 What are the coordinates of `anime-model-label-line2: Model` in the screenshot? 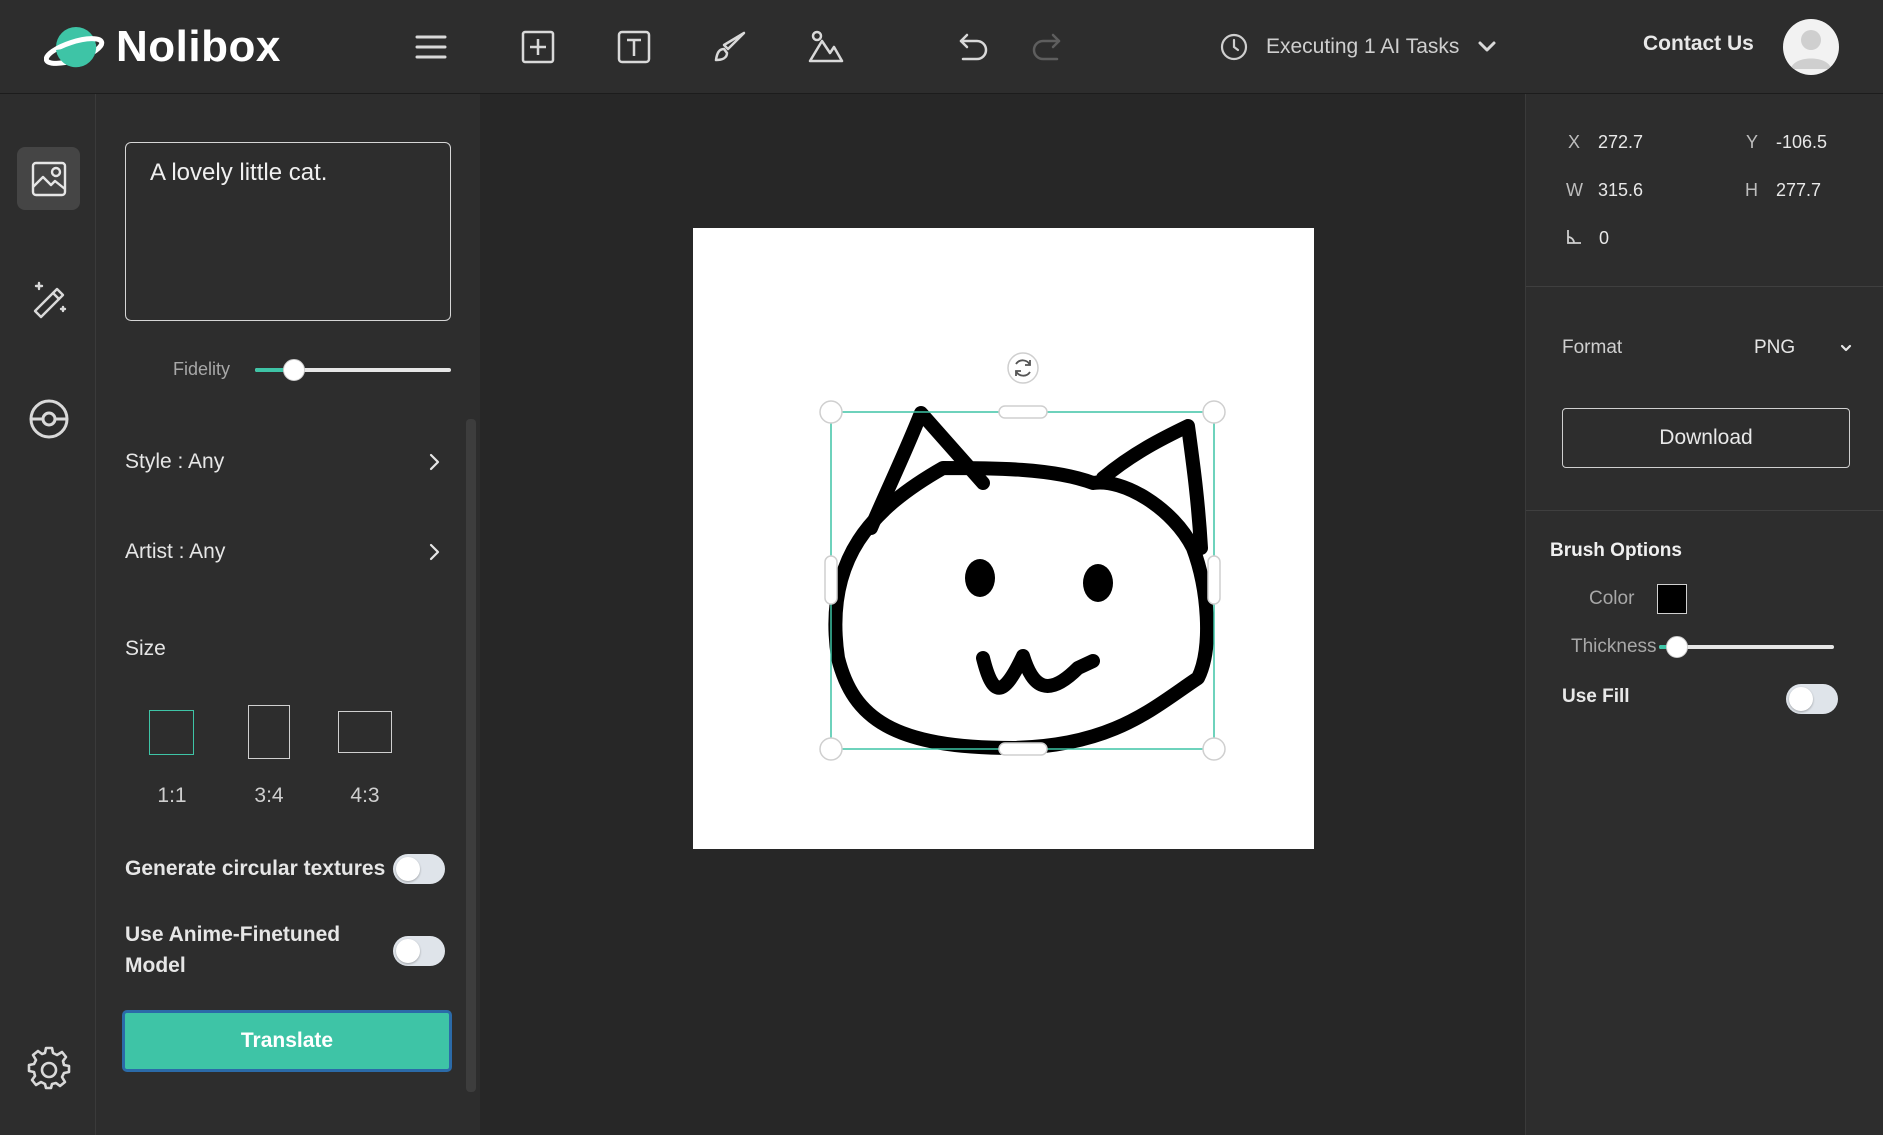 It's located at (155, 965).